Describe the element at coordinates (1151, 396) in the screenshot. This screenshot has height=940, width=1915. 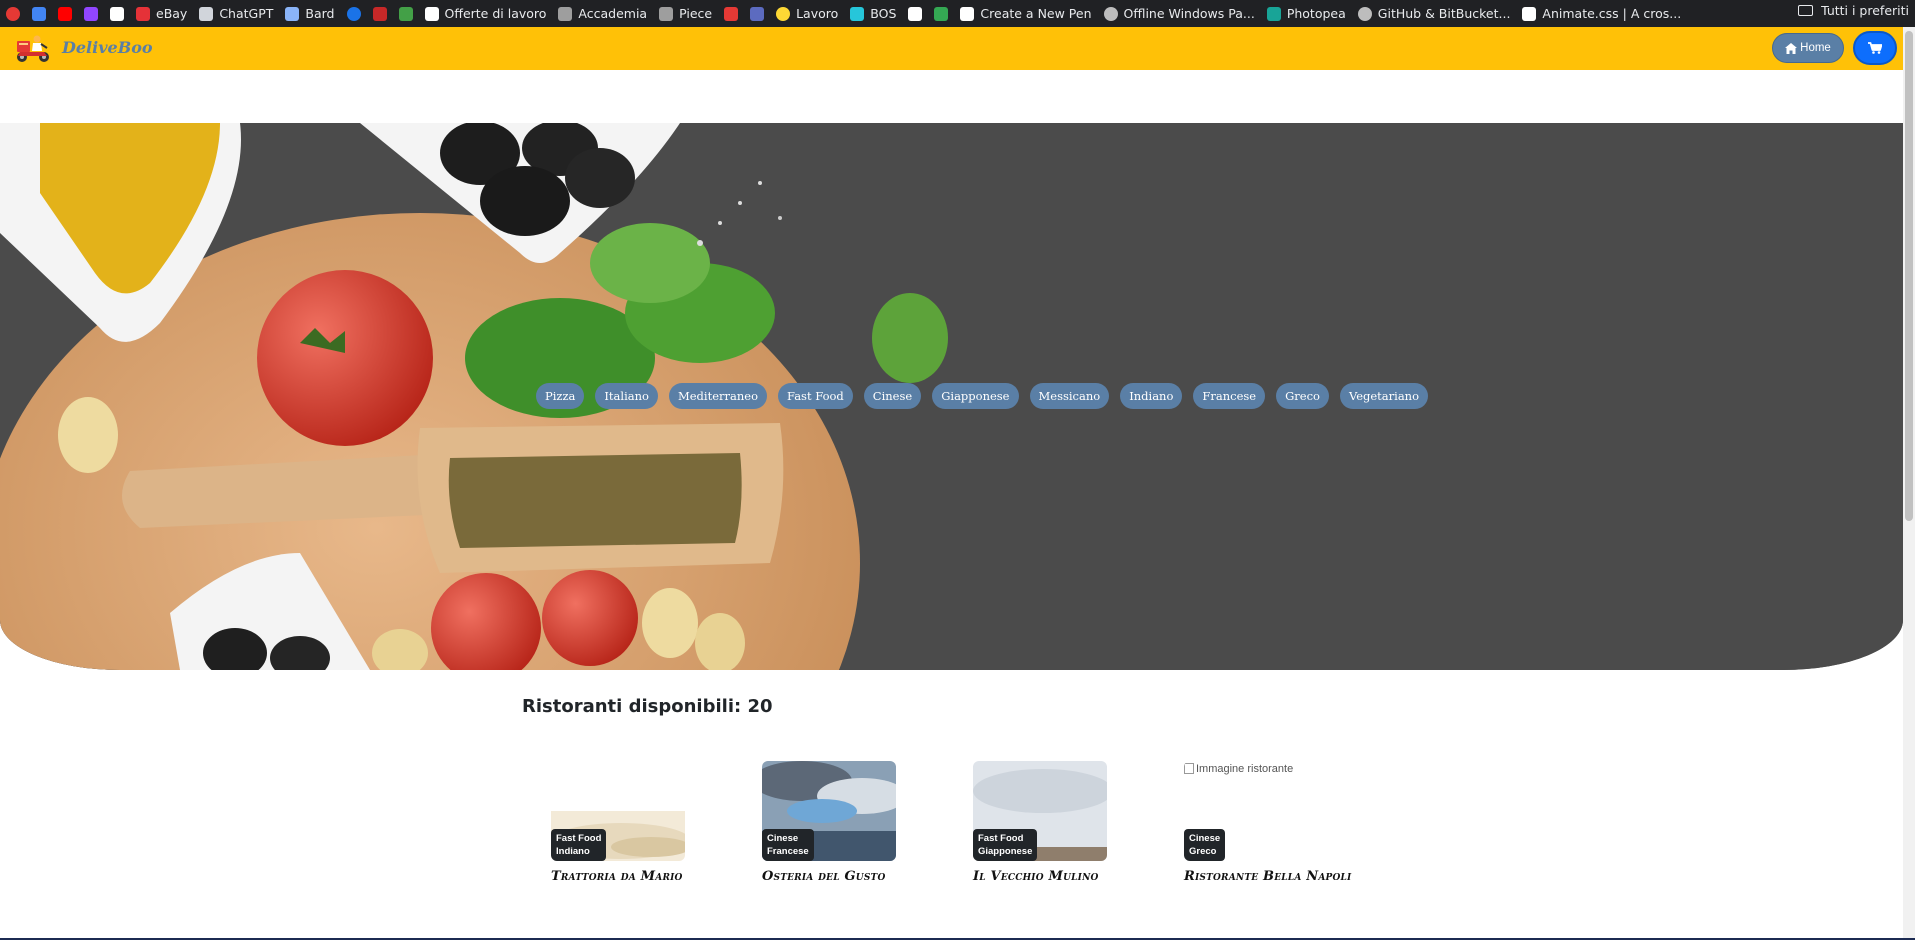
I see `category-chip: Indiano` at that location.